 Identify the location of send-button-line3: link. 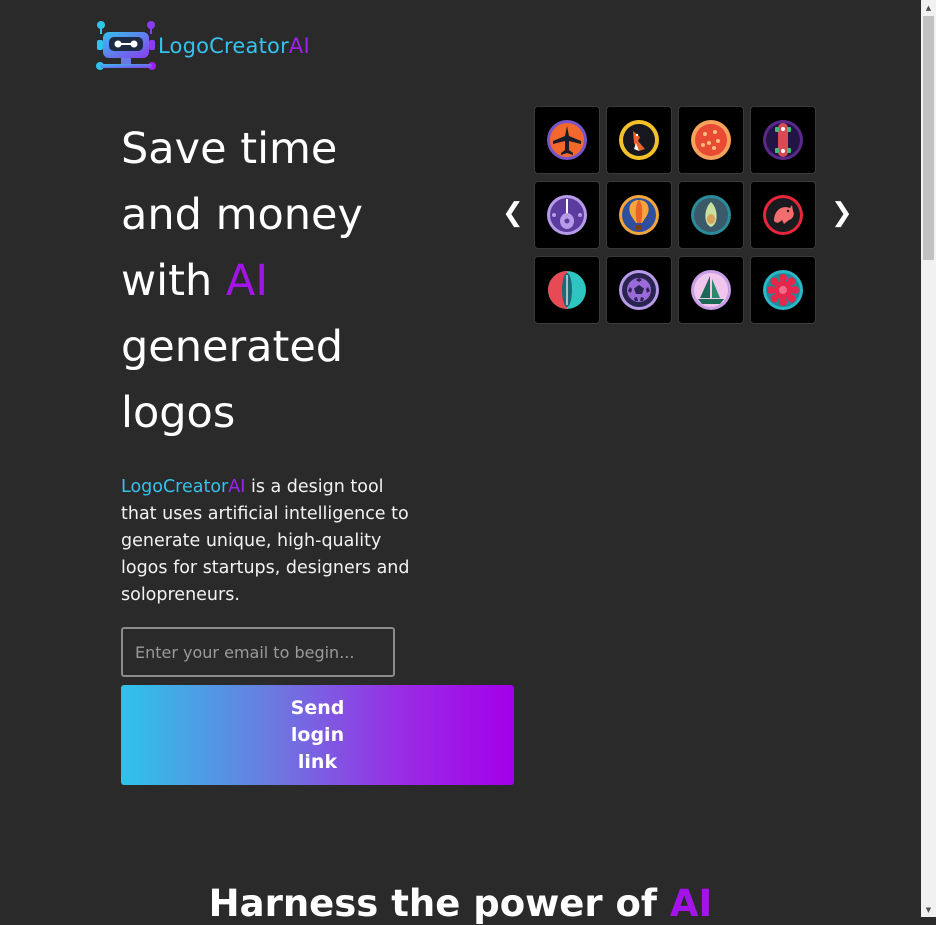
(317, 761).